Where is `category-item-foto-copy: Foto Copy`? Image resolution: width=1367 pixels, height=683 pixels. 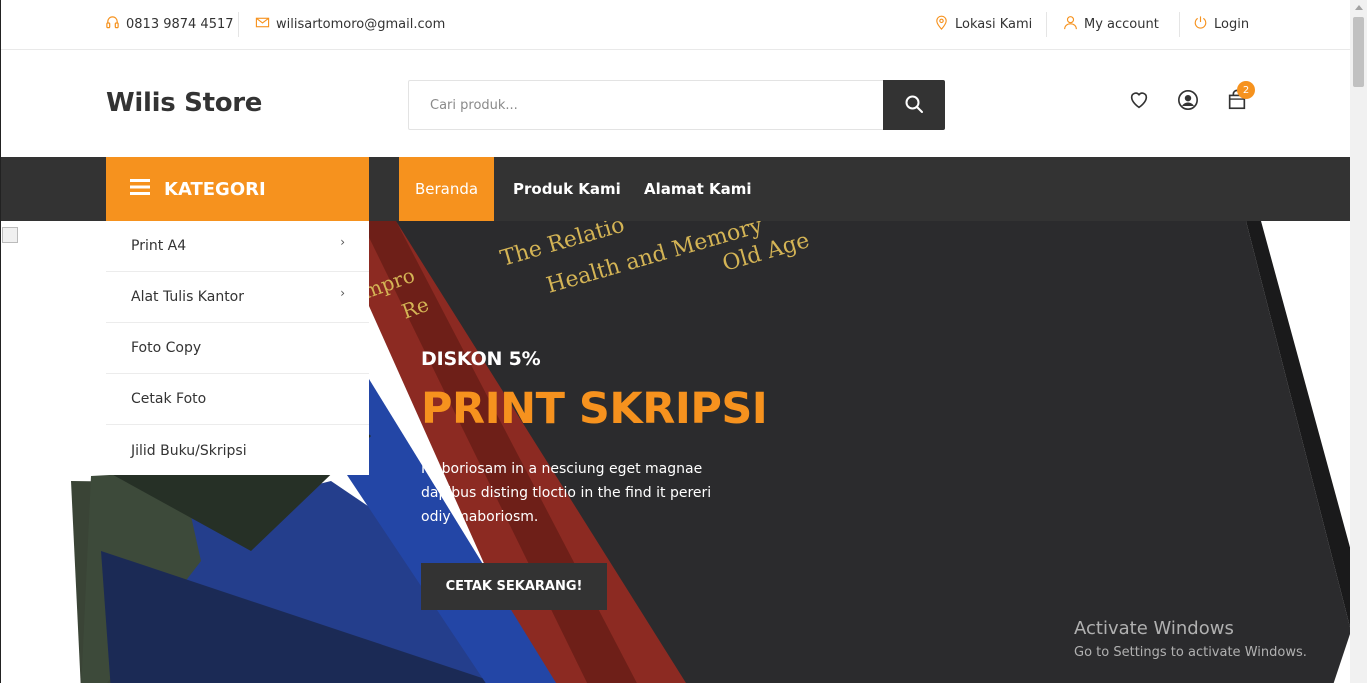
category-item-foto-copy: Foto Copy is located at coordinates (237, 348).